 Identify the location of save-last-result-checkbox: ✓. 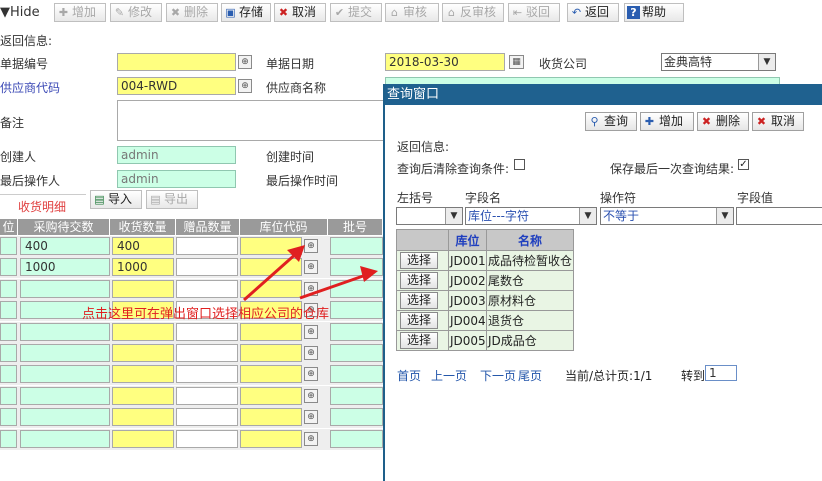
(743, 164).